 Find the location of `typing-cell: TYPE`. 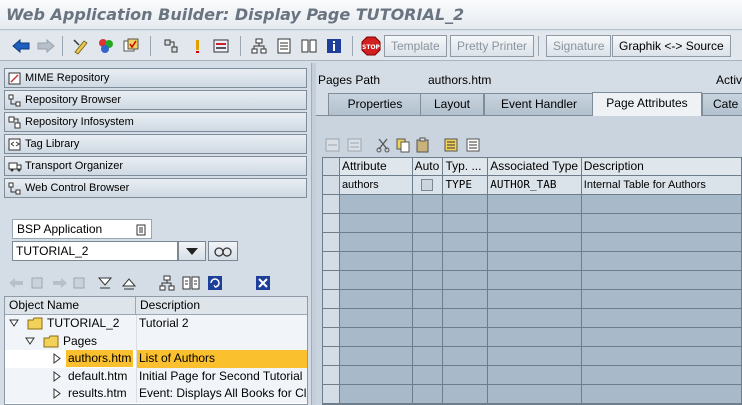

typing-cell: TYPE is located at coordinates (466, 185).